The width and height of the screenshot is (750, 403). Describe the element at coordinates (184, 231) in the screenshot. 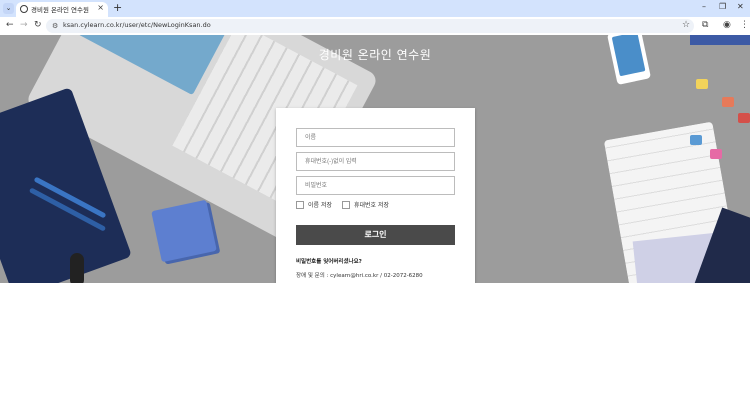

I see `decor-sticky-notes` at that location.